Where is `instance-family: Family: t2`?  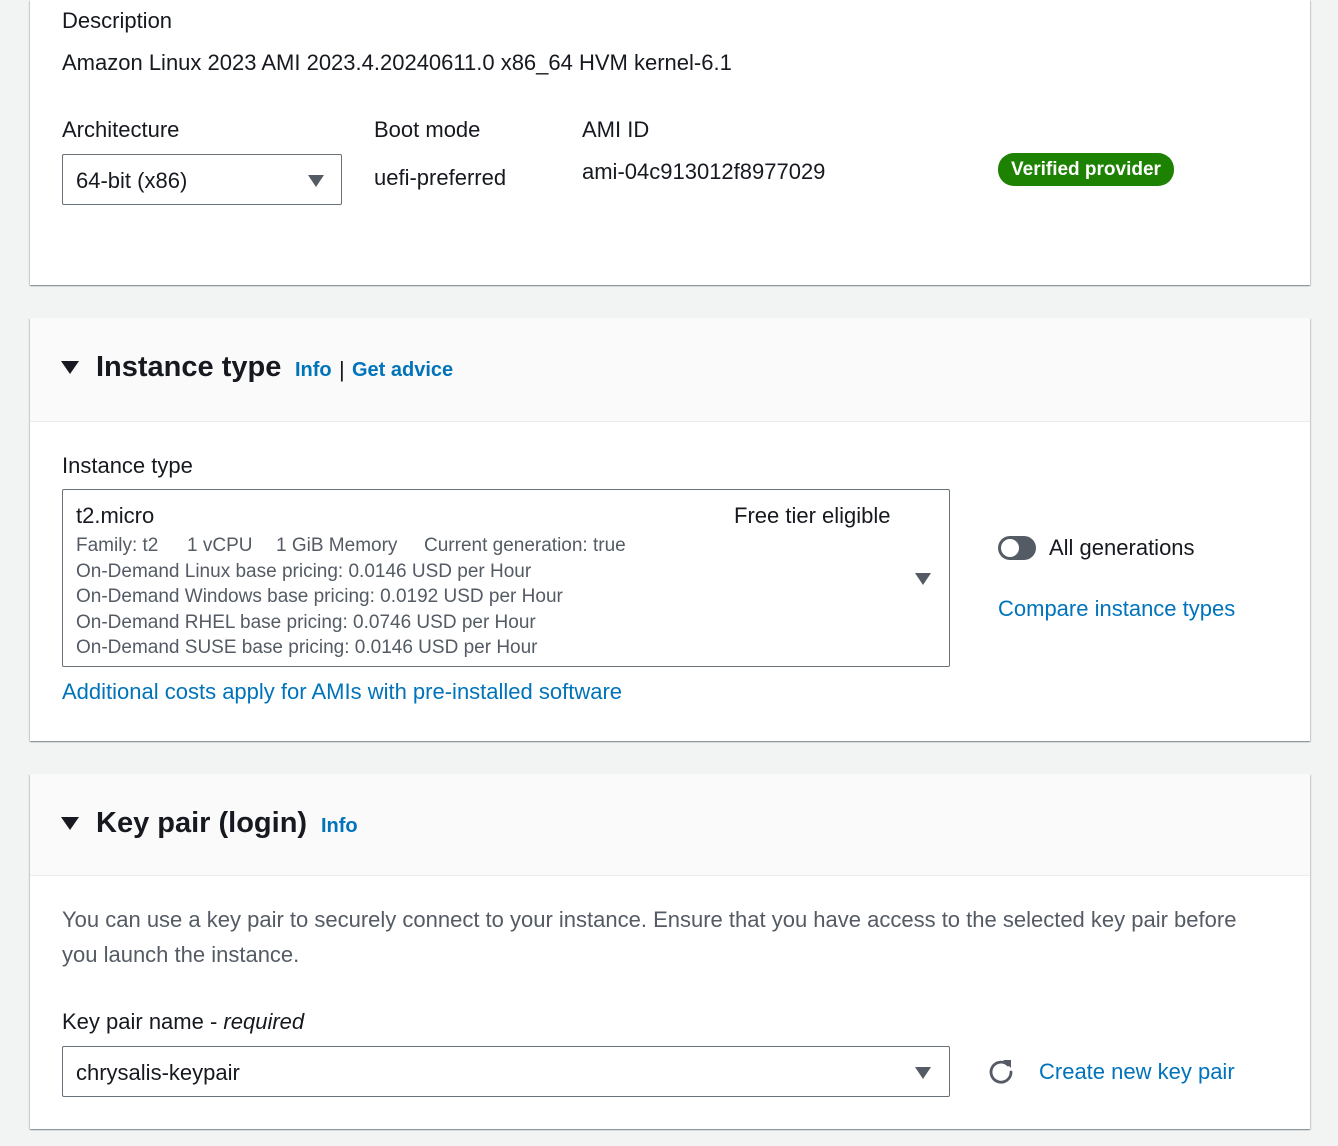 instance-family: Family: t2 is located at coordinates (117, 545).